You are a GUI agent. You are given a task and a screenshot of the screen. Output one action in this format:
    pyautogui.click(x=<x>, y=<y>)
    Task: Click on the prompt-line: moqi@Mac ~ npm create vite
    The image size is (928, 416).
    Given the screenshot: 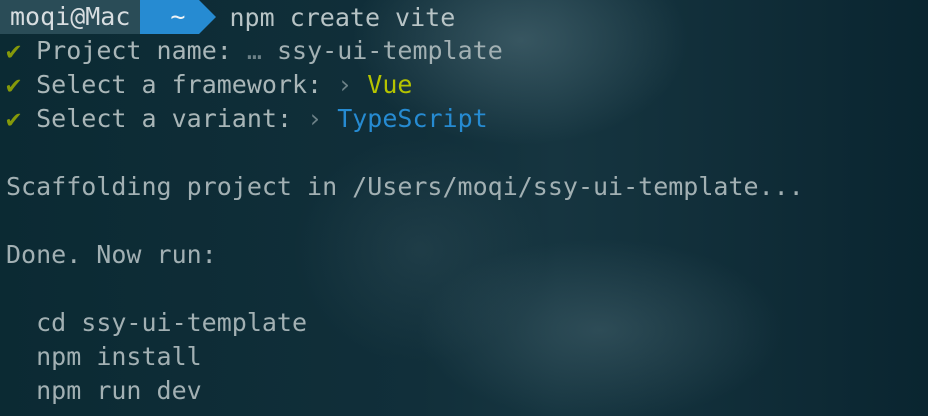 What is the action you would take?
    pyautogui.click(x=464, y=17)
    